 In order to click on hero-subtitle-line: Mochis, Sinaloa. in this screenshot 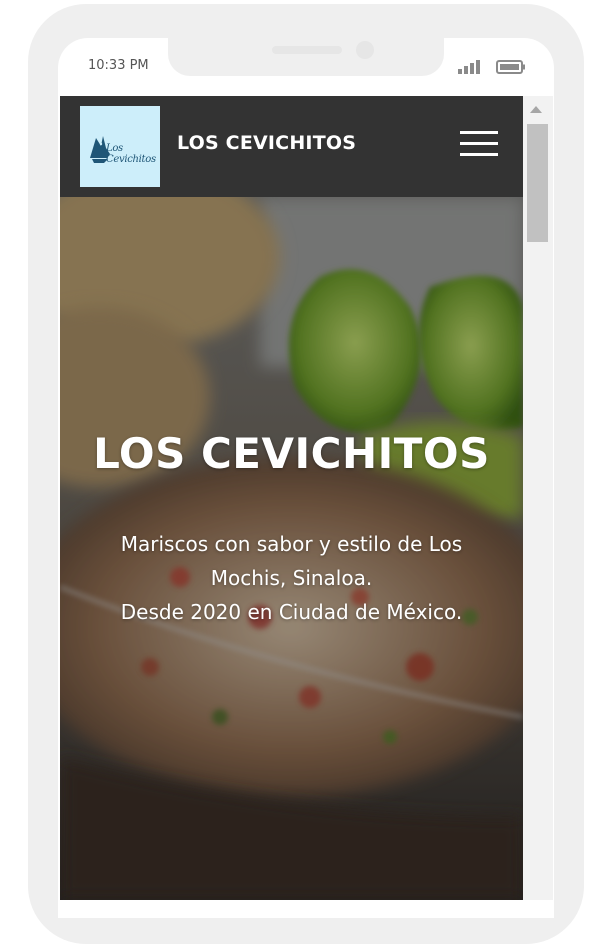, I will do `click(291, 578)`.